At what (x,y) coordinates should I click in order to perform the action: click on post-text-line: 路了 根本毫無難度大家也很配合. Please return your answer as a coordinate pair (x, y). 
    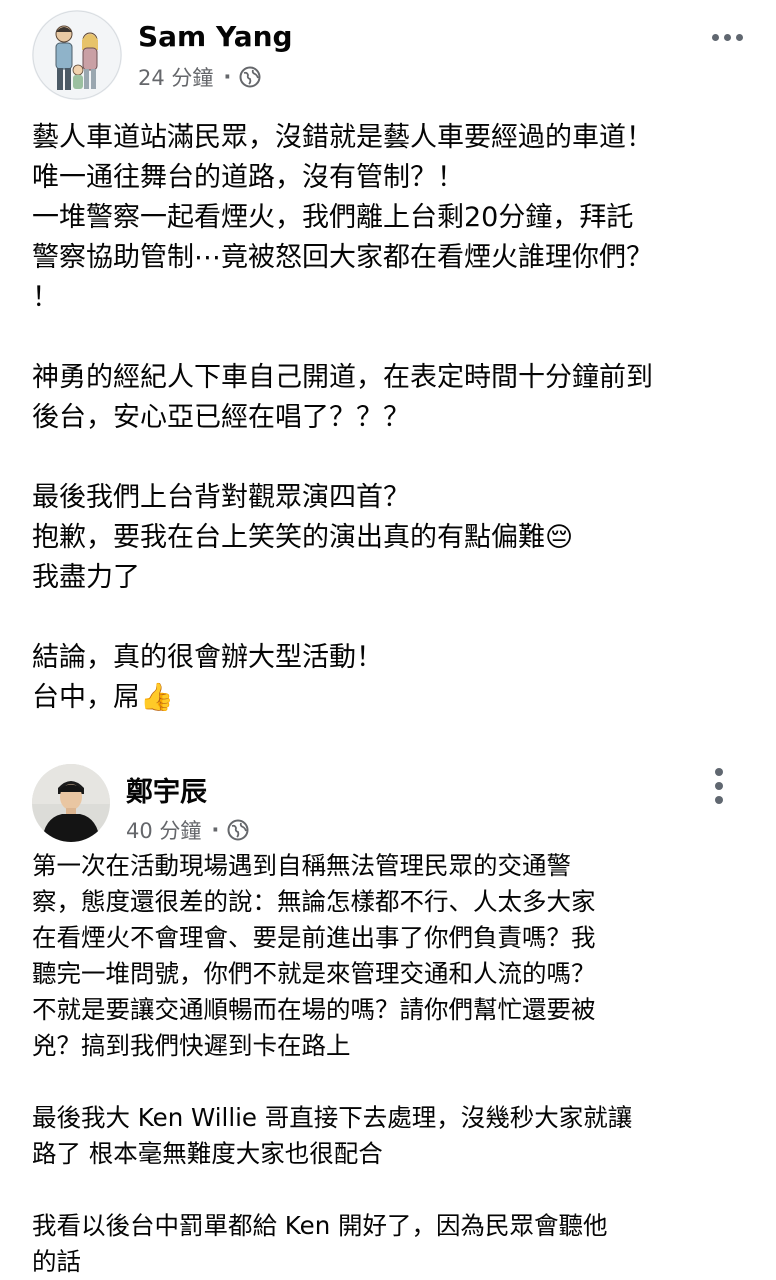
    Looking at the image, I should click on (207, 1153).